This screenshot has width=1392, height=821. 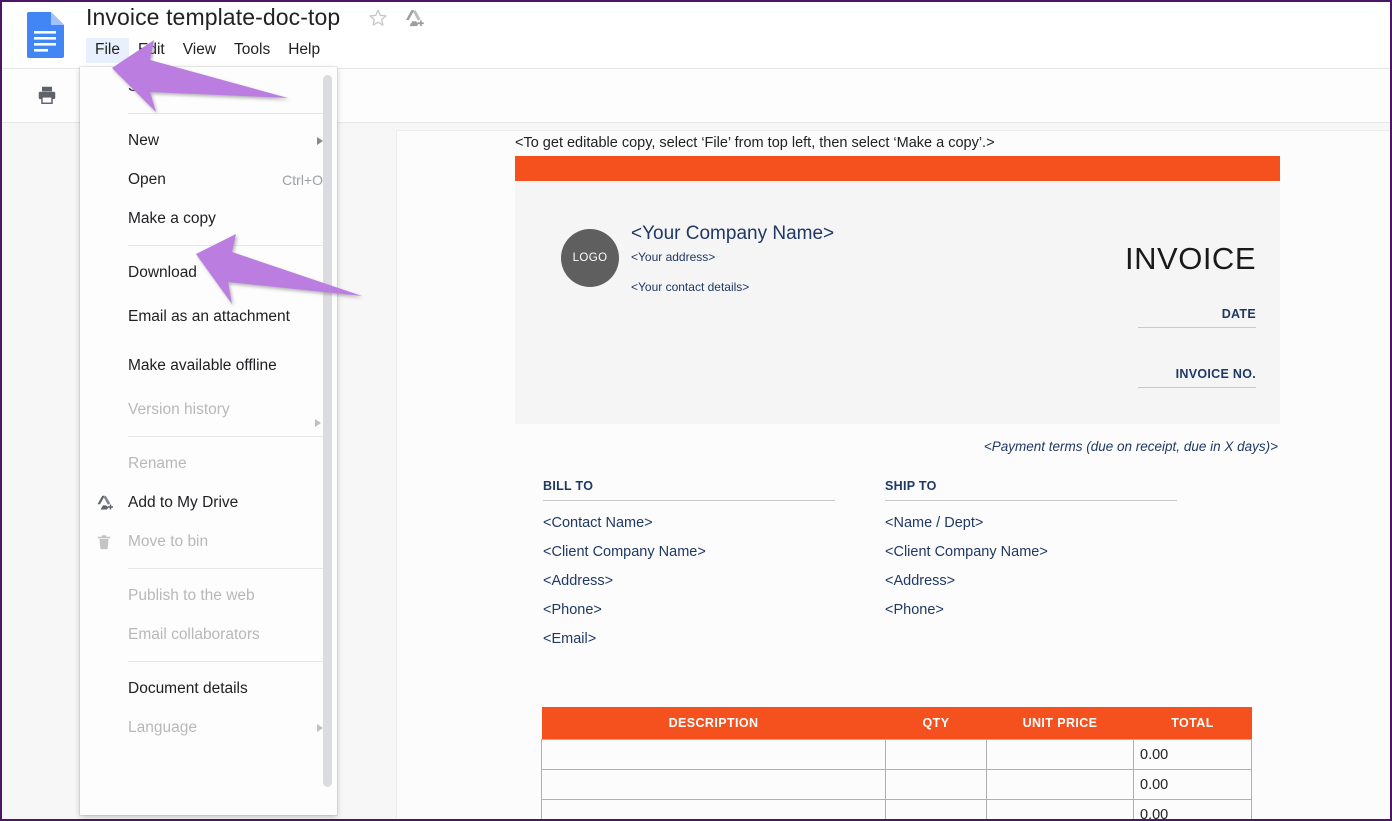 What do you see at coordinates (1197, 317) in the screenshot?
I see `invoice-date-field: DATE` at bounding box center [1197, 317].